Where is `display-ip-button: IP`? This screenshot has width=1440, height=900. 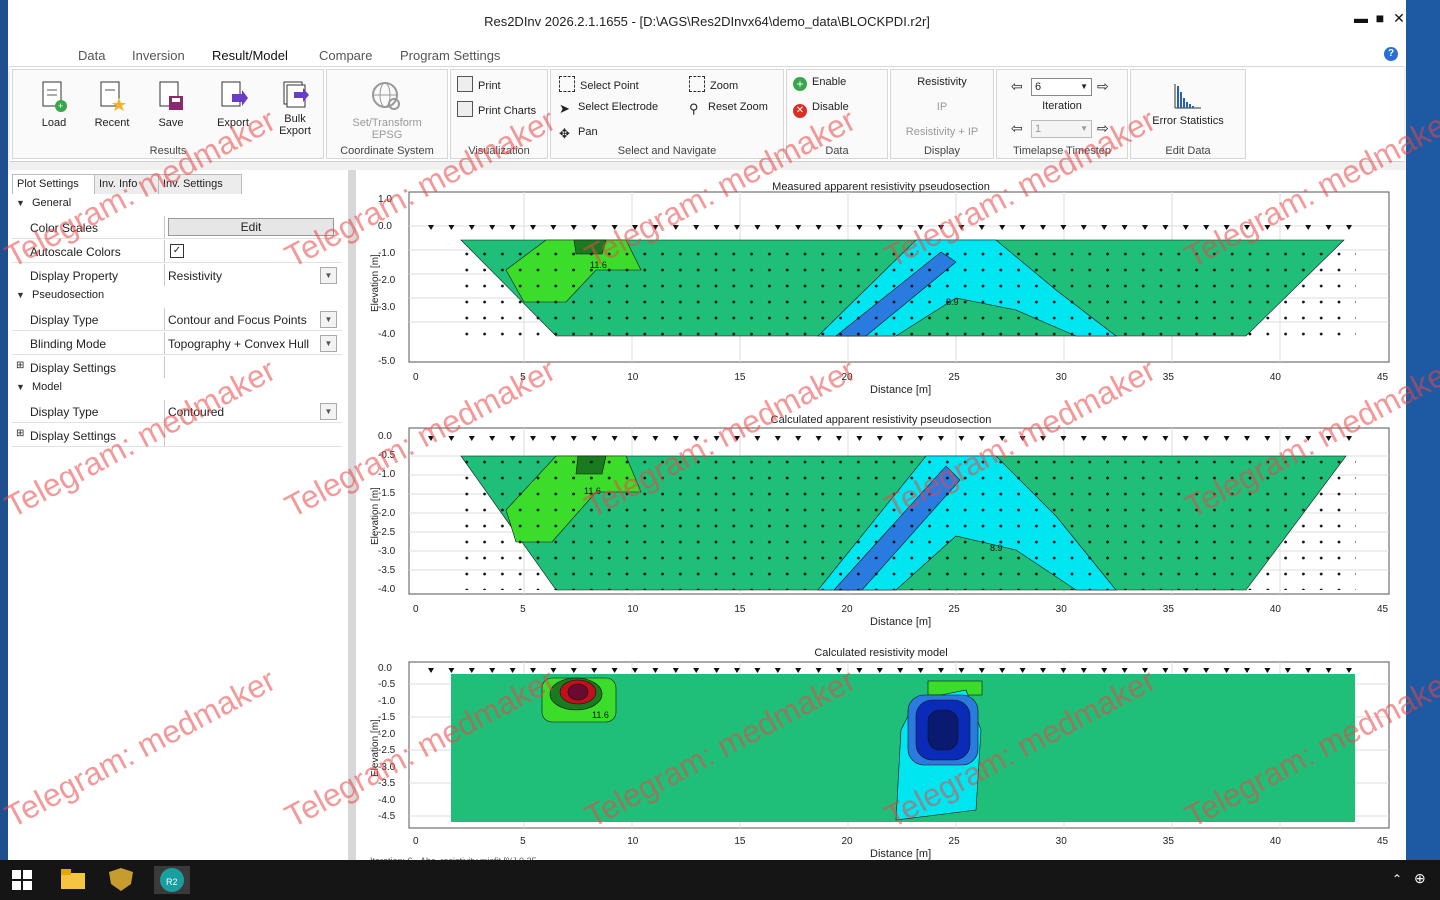 display-ip-button: IP is located at coordinates (942, 107).